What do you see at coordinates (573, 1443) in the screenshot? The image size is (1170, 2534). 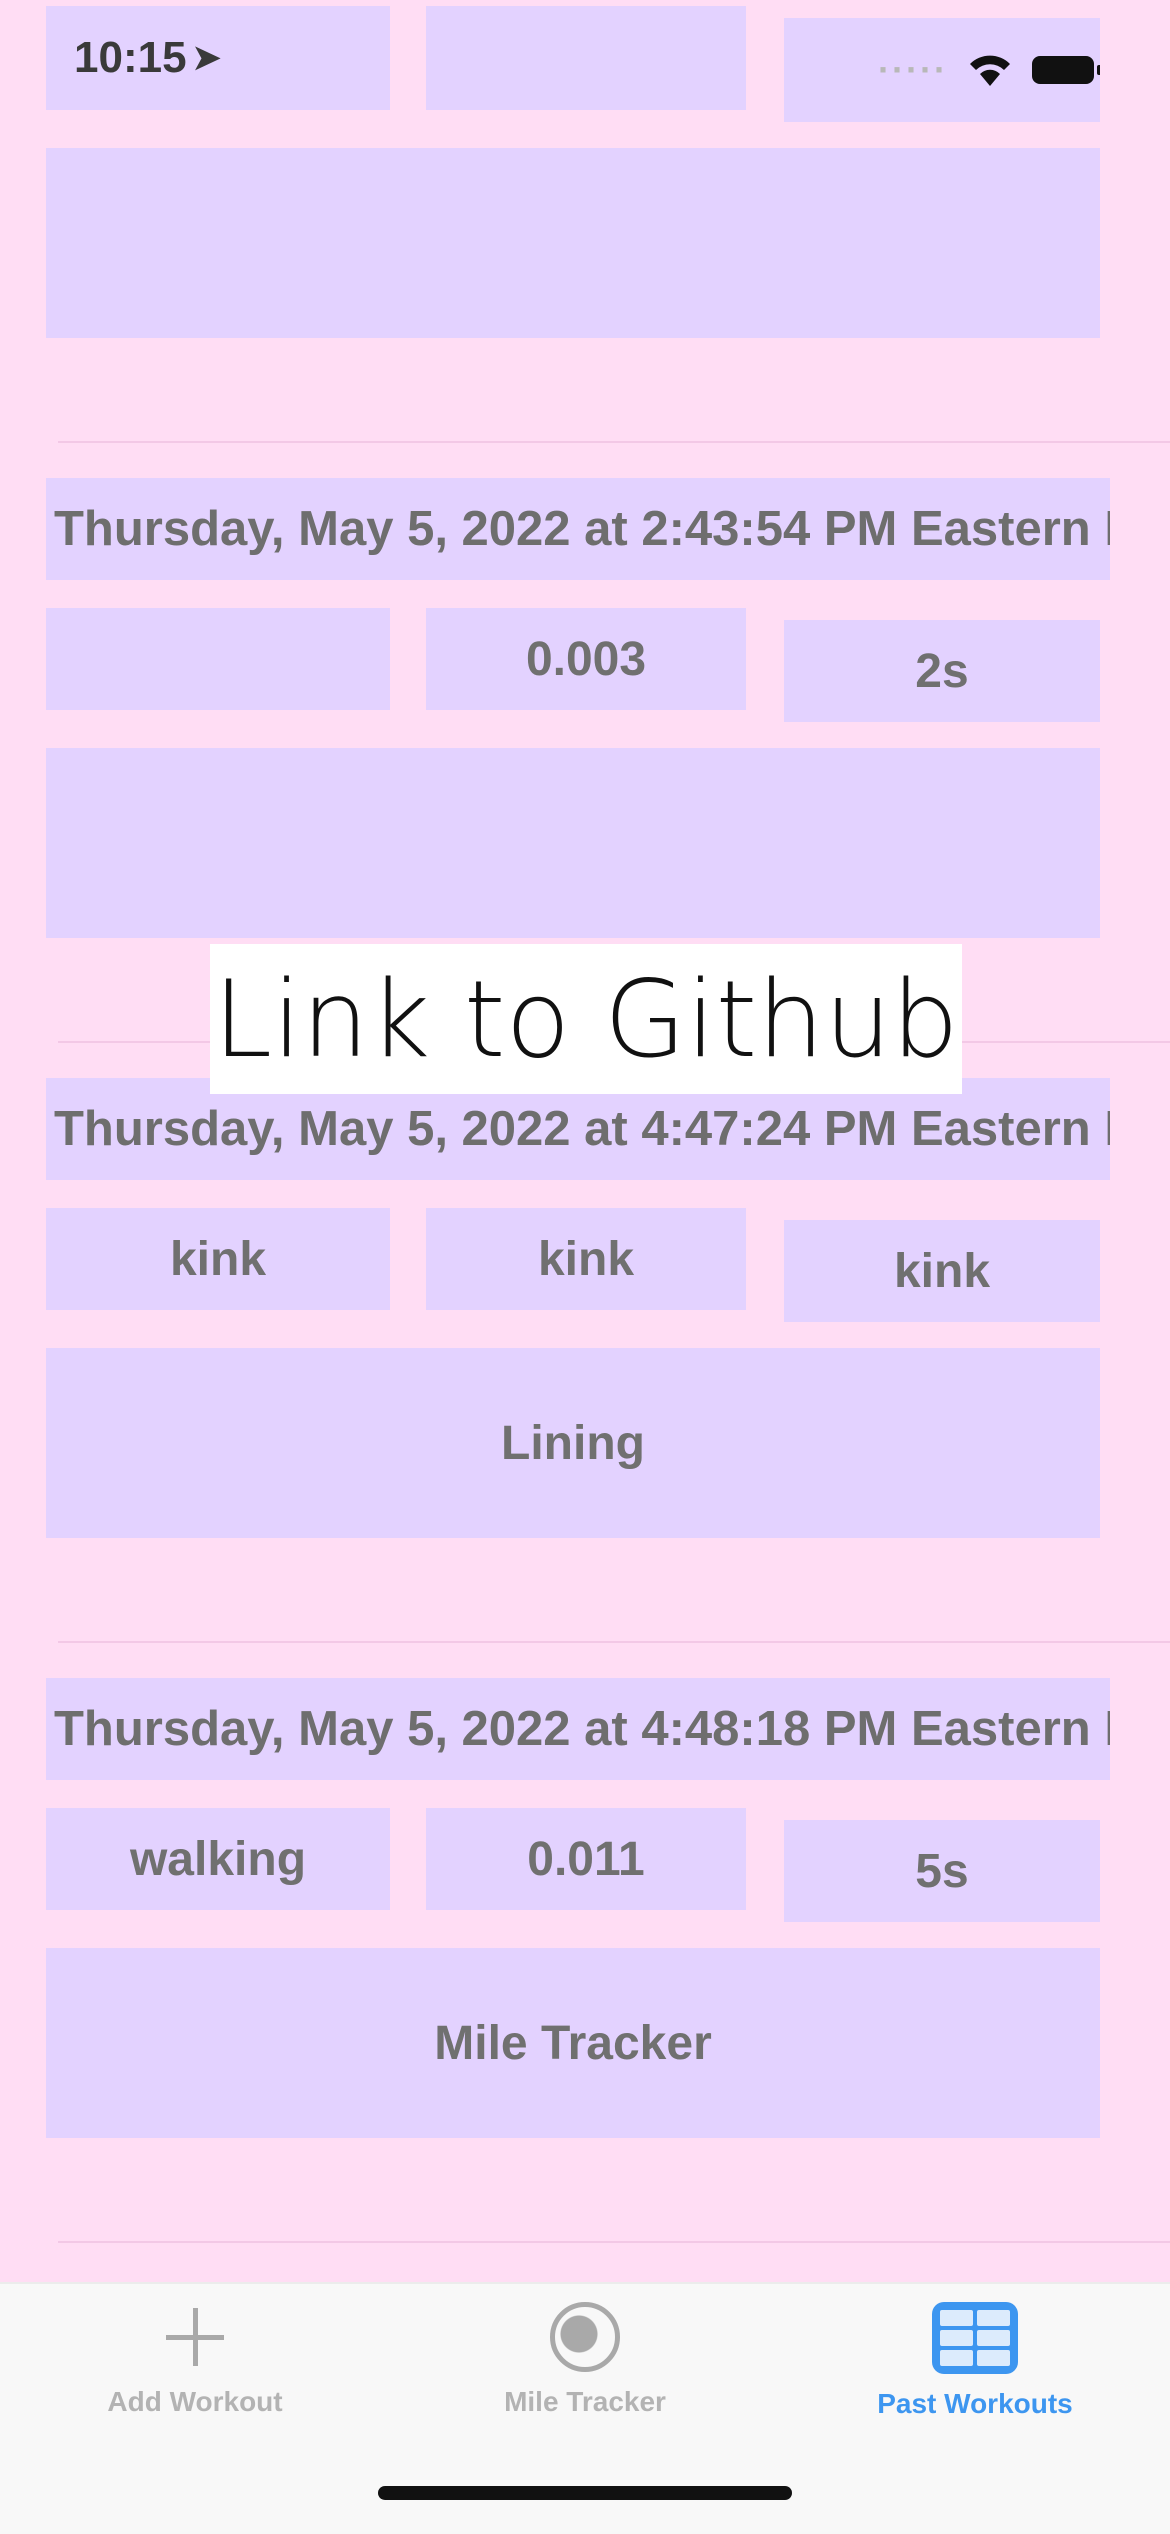 I see `workout-2-notes: Lining` at bounding box center [573, 1443].